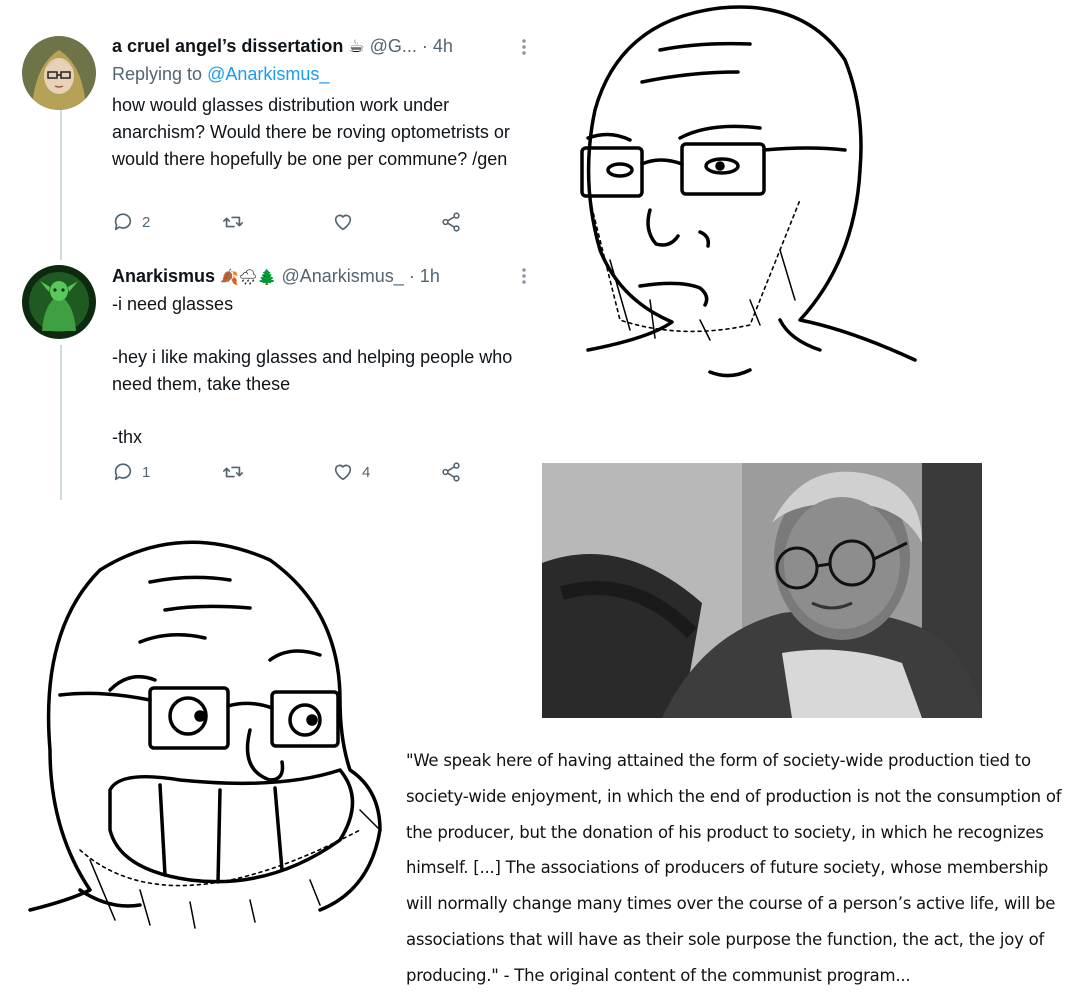 This screenshot has height=999, width=1080. Describe the element at coordinates (292, 225) in the screenshot. I see `tweet-actions: 2` at that location.